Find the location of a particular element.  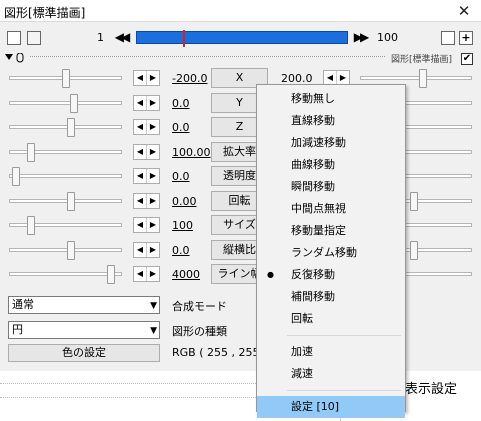

menu-item-settings: 設定 [10] is located at coordinates (331, 407).